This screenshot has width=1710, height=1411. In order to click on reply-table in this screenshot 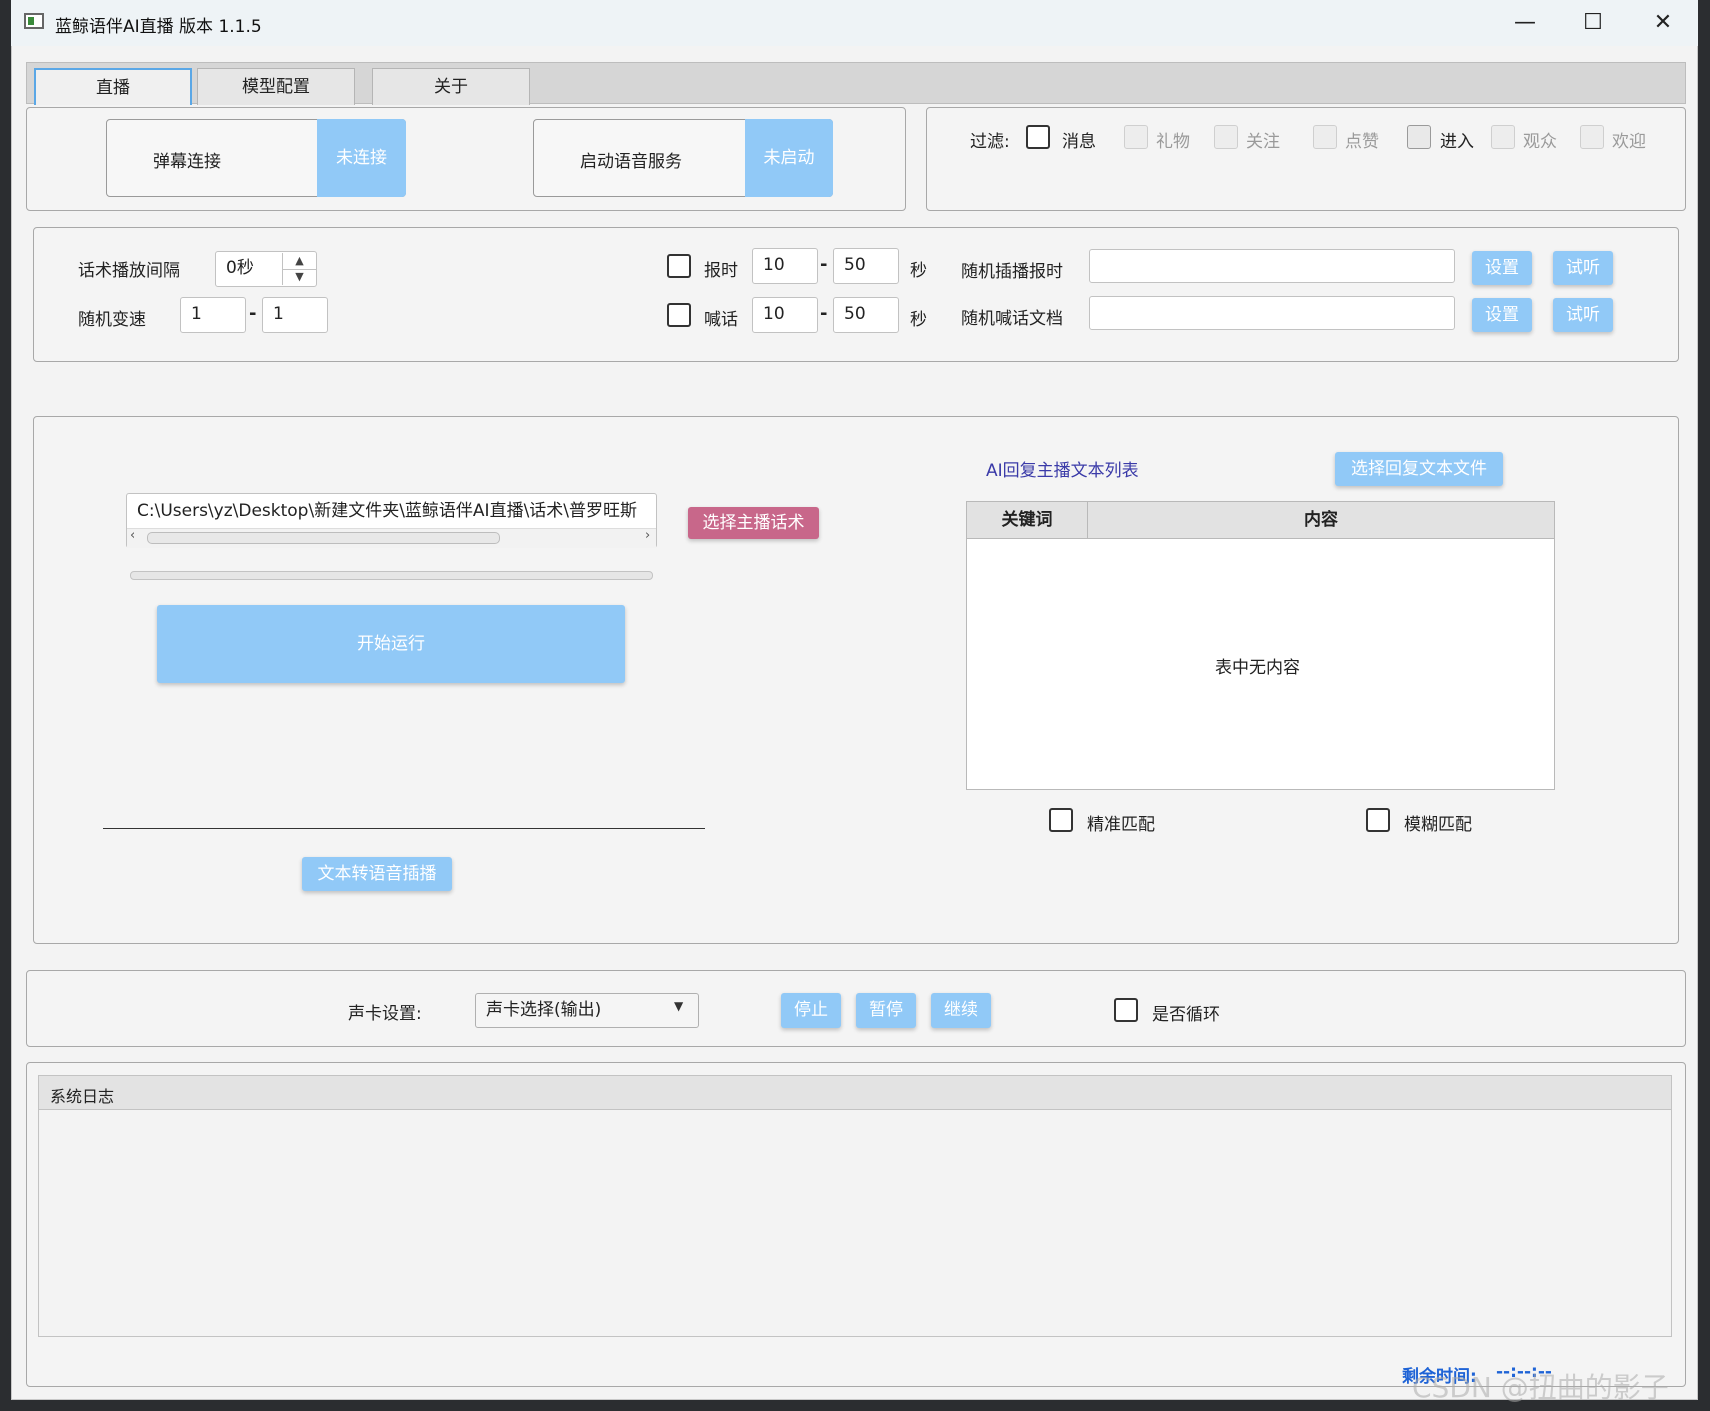, I will do `click(1260, 645)`.